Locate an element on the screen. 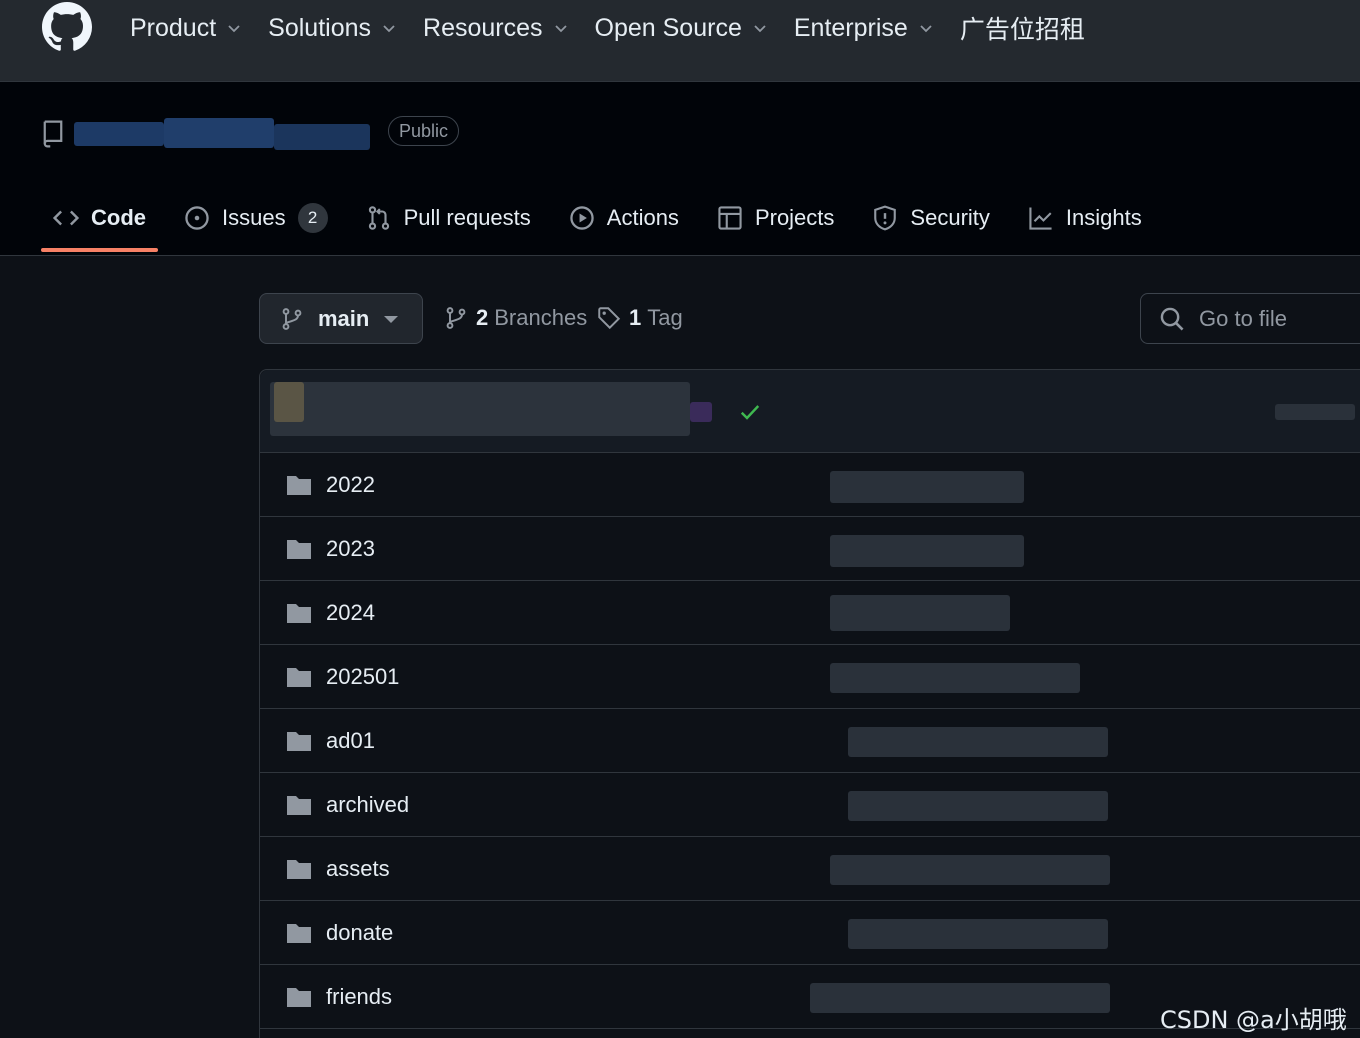  tags-count: 1 is located at coordinates (635, 317).